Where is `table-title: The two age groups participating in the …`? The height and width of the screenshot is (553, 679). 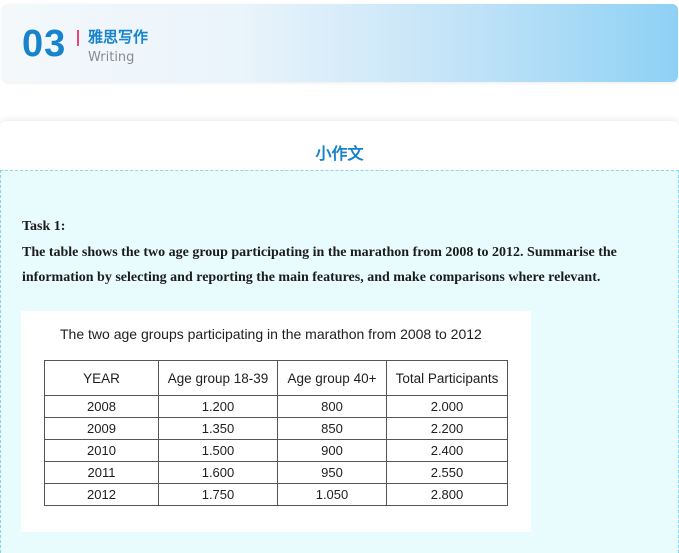 table-title: The two age groups participating in the … is located at coordinates (271, 334).